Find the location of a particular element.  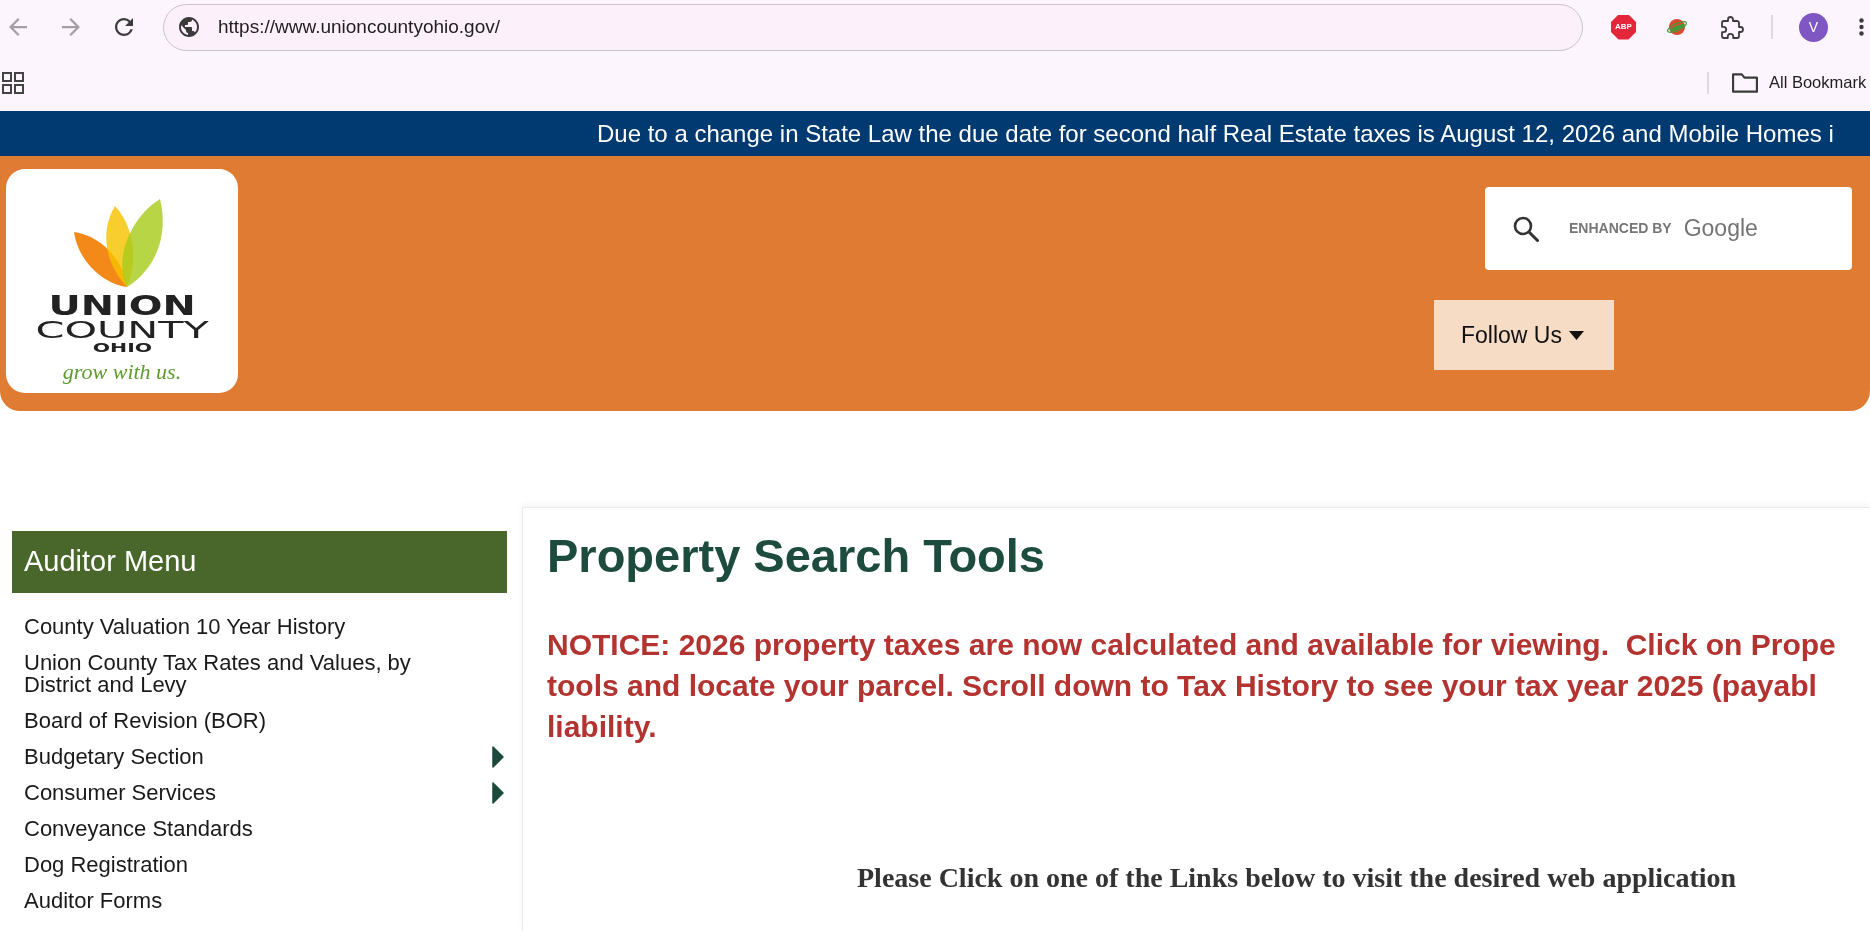

caret-down-icon is located at coordinates (1576, 335).